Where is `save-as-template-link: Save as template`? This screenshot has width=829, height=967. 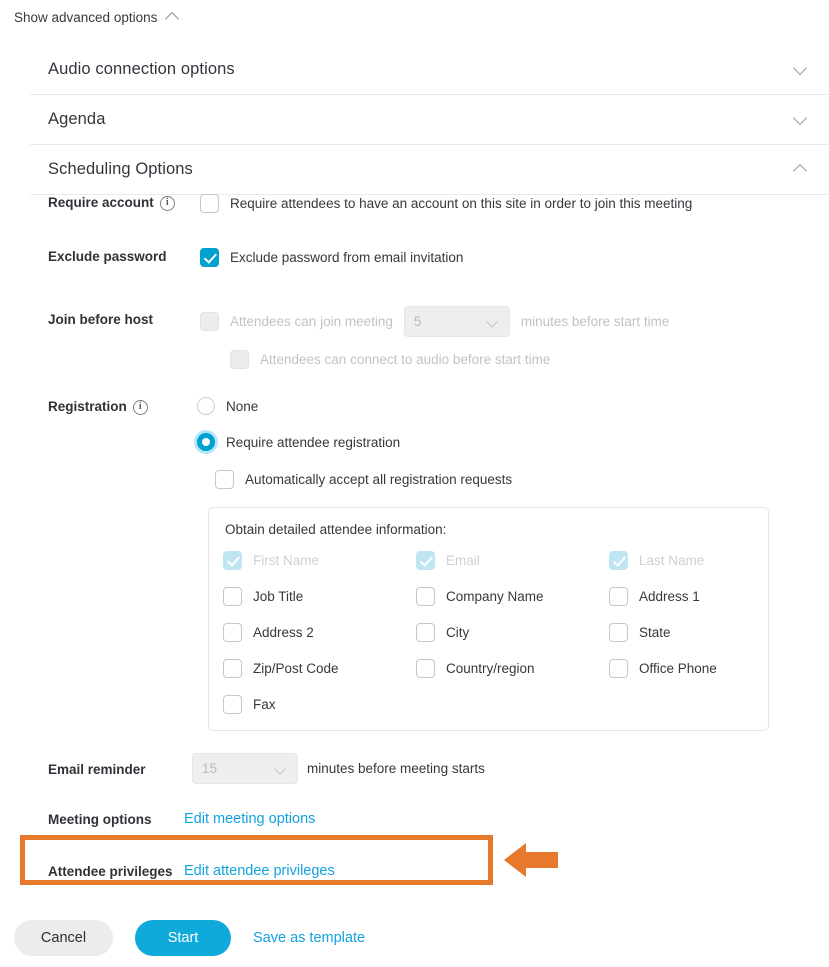 save-as-template-link: Save as template is located at coordinates (309, 938).